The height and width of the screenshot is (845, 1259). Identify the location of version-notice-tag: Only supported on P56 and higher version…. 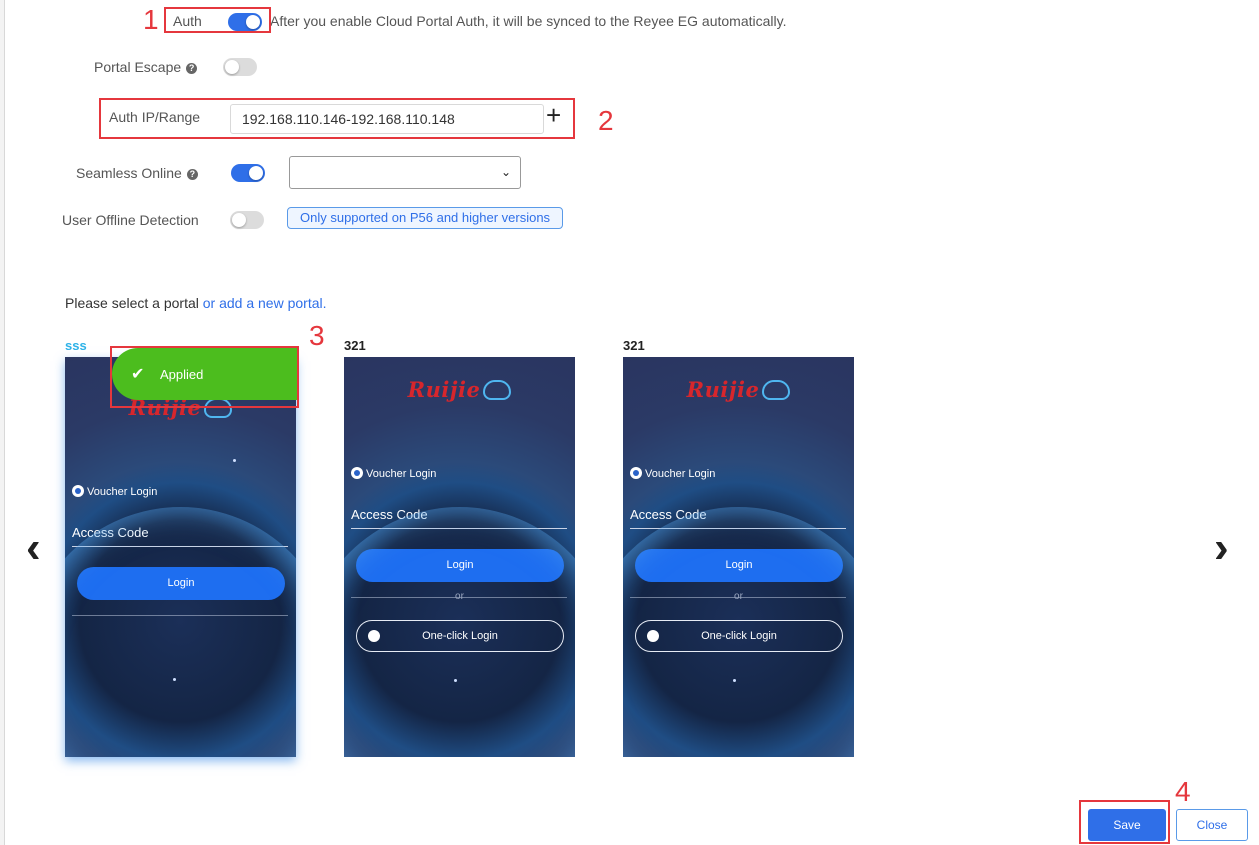
(425, 218).